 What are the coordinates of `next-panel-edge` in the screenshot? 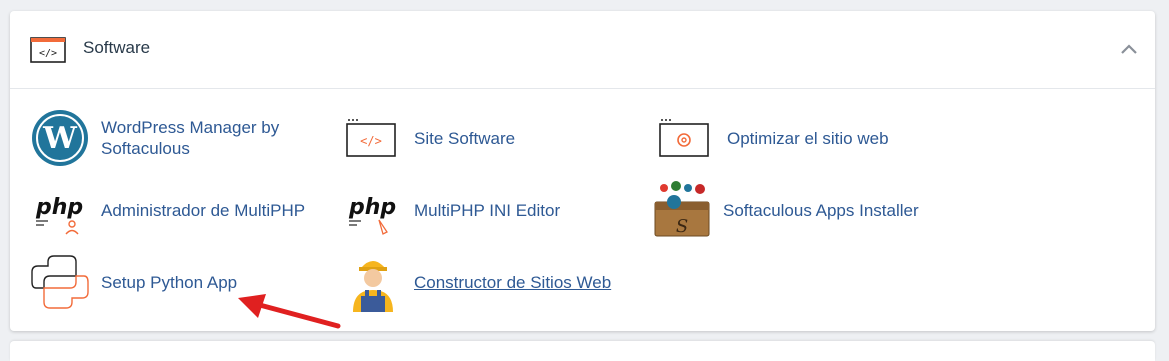 It's located at (582, 351).